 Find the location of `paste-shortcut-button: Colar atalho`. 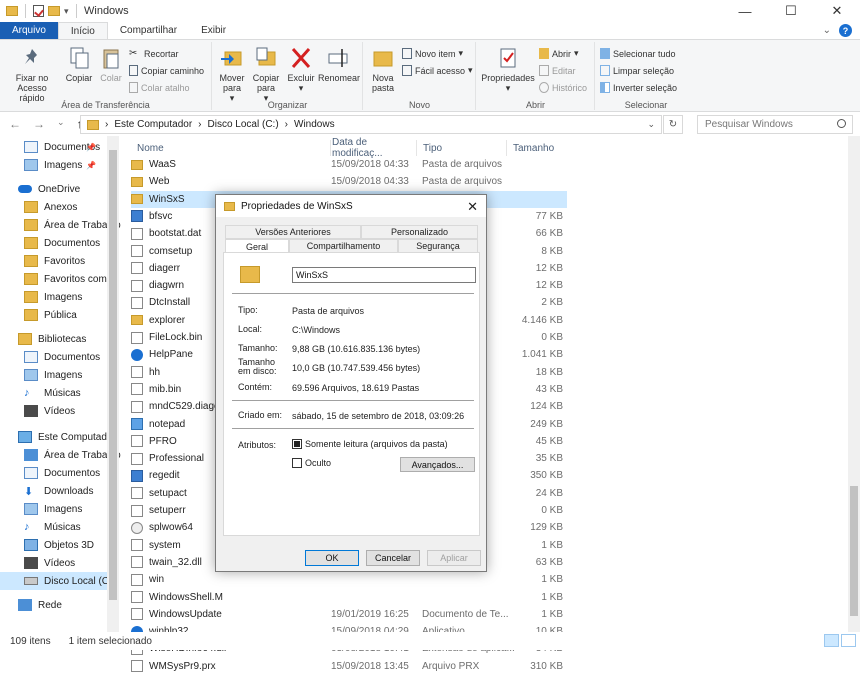

paste-shortcut-button: Colar atalho is located at coordinates (159, 87).